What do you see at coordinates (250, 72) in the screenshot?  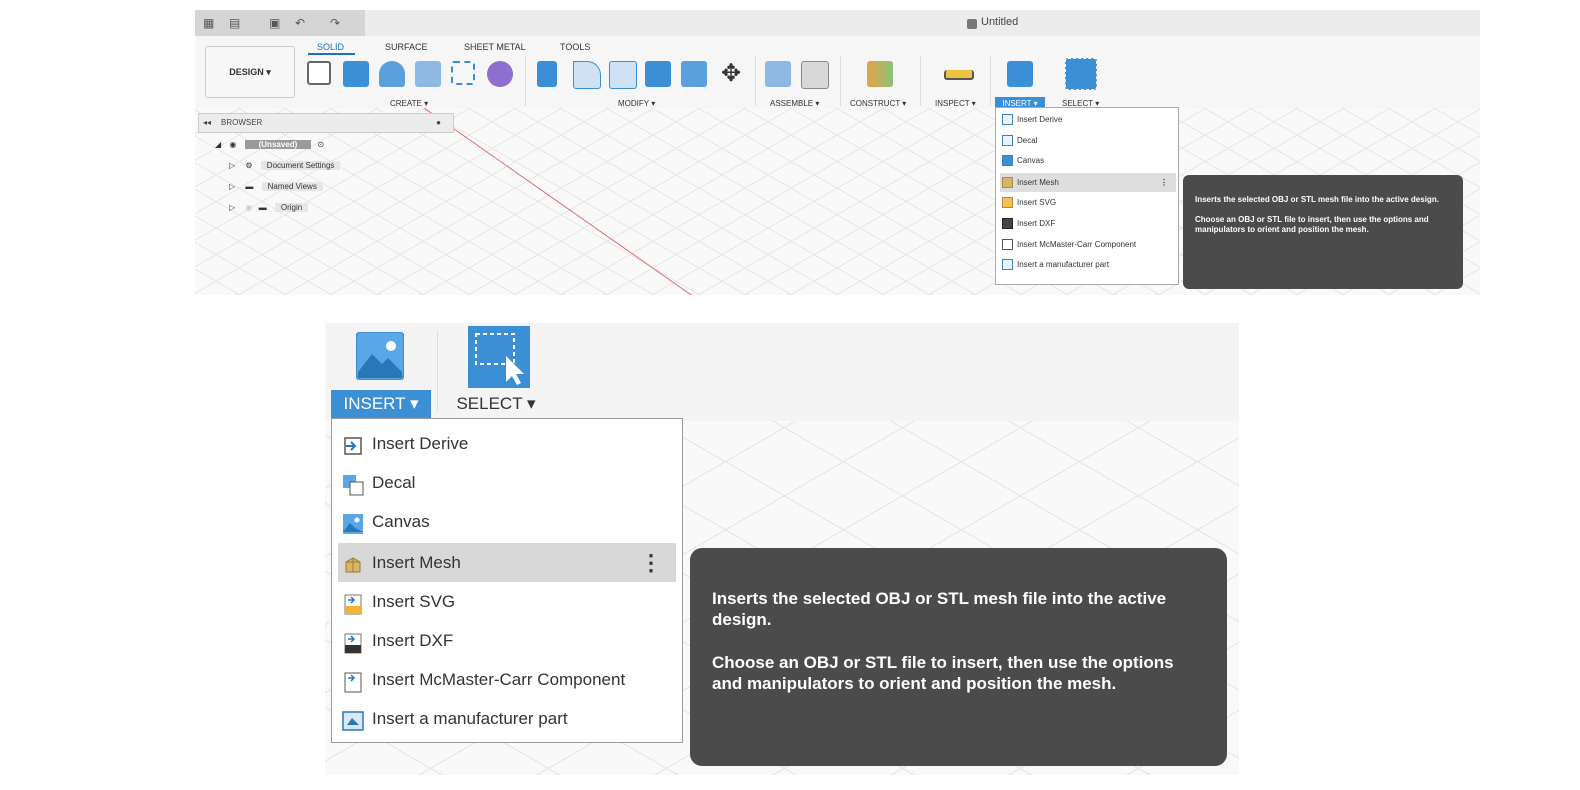 I see `design-workspace-button: DESIGN ▾` at bounding box center [250, 72].